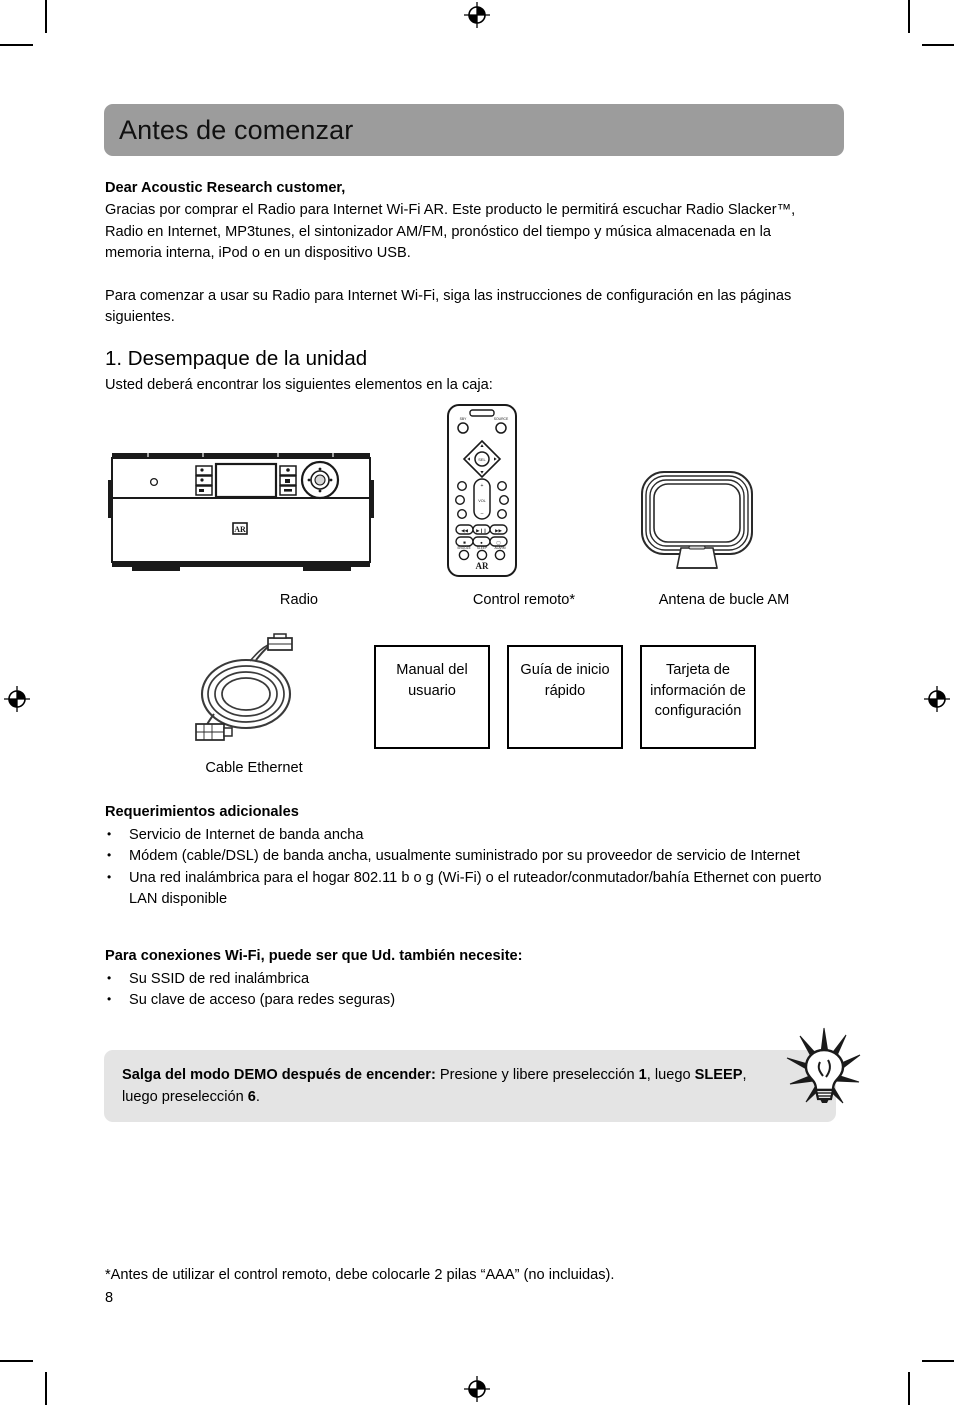 Image resolution: width=954 pixels, height=1405 pixels. I want to click on list-item: Servicio de Internet de banda ancha, so click(475, 835).